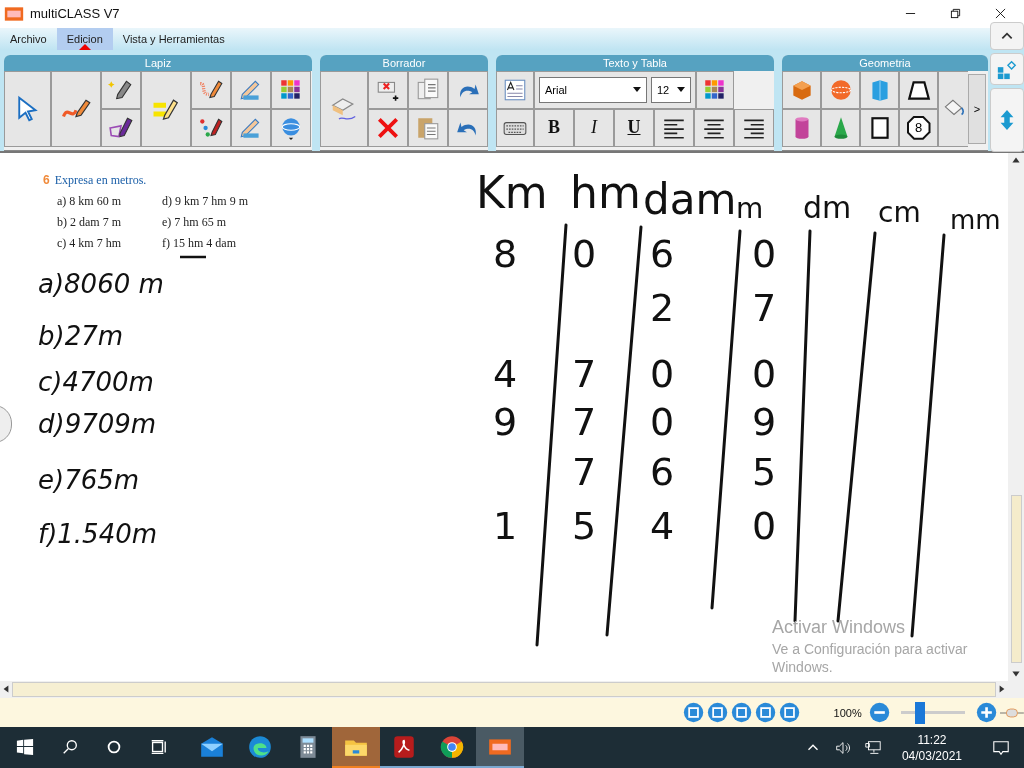 The image size is (1024, 768). I want to click on handwritten-digit: 8, so click(505, 253).